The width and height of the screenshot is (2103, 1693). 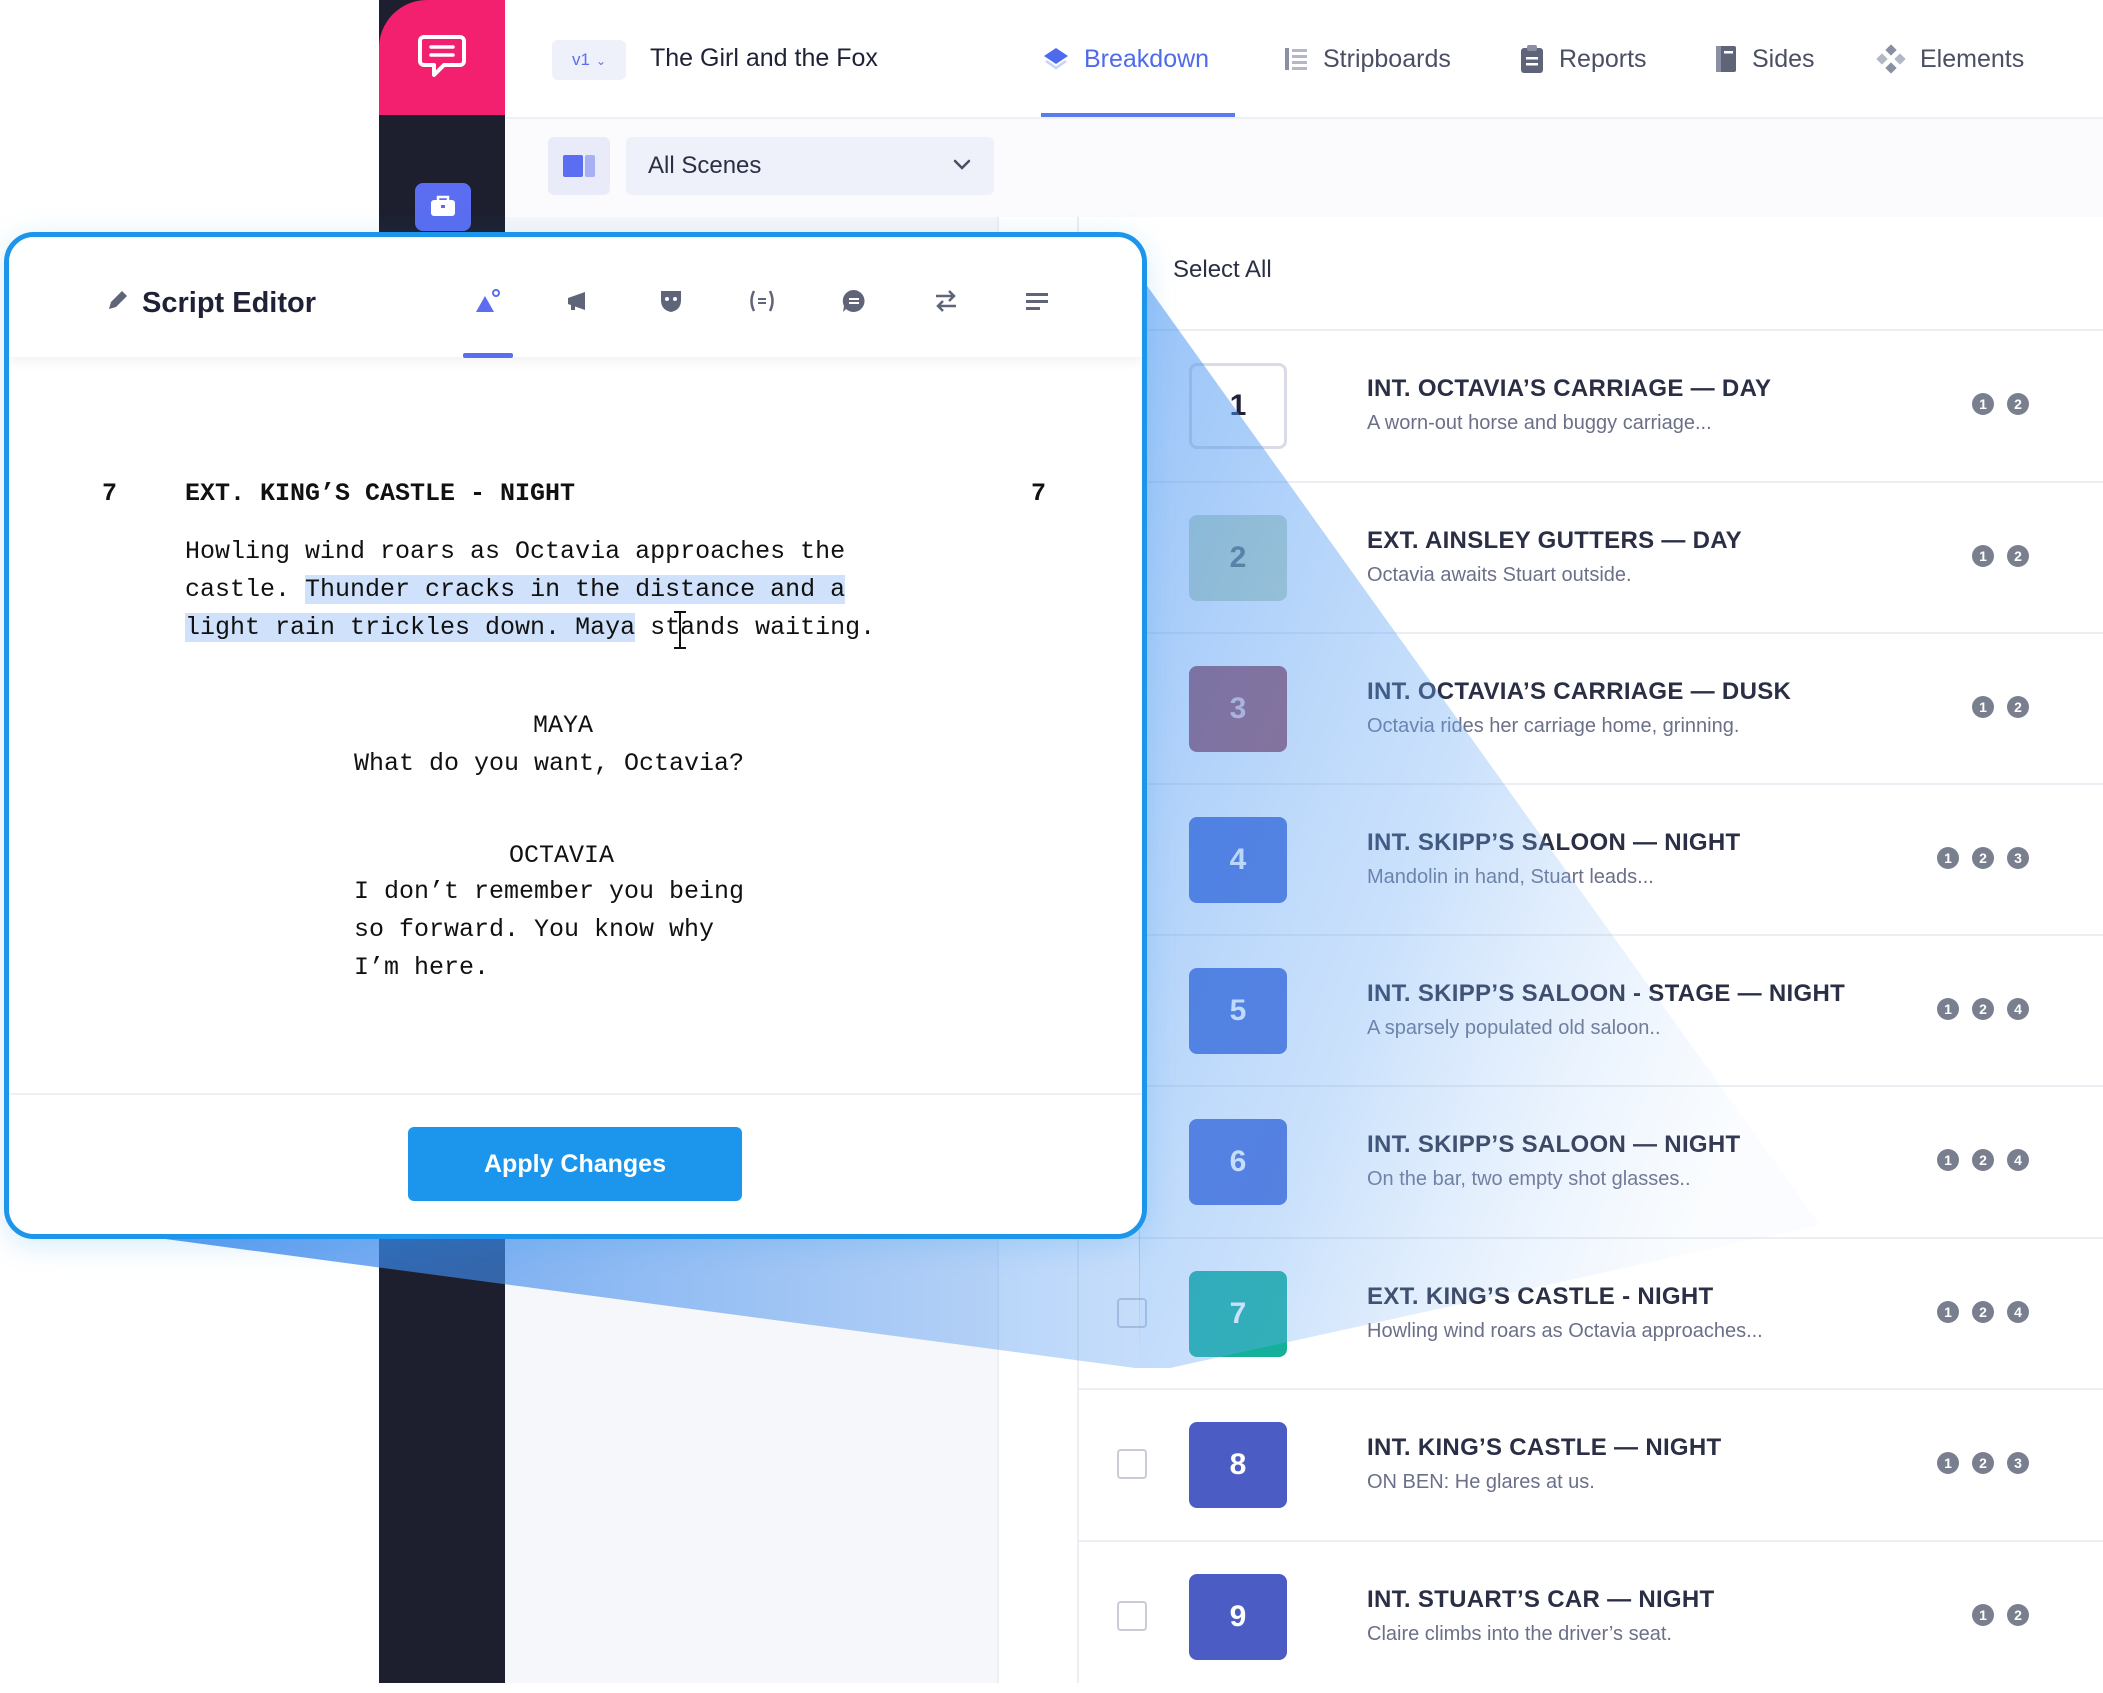 I want to click on mask-tool-button, so click(x=671, y=301).